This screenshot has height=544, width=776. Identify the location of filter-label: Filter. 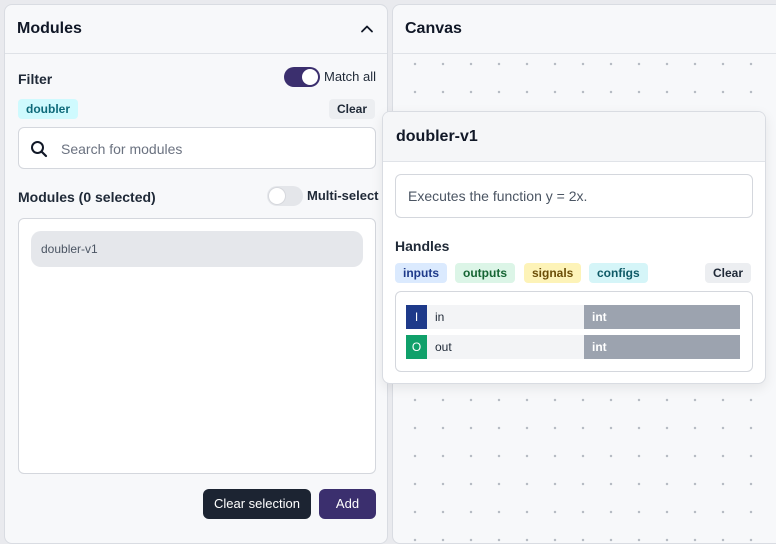
(35, 79).